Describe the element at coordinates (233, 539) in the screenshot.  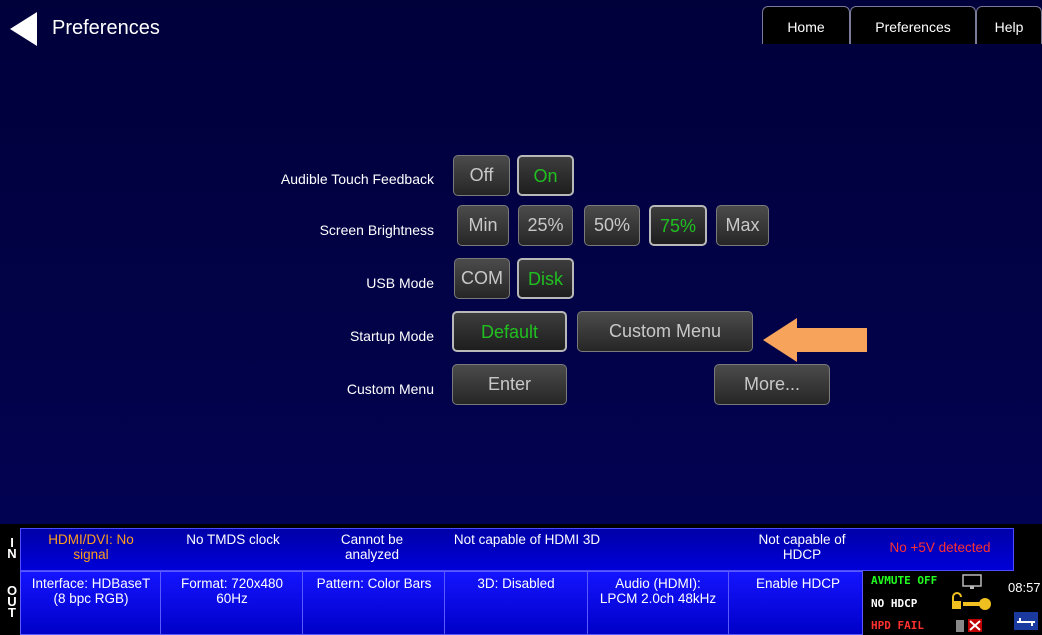
I see `input-tmds-status: No TMDS clock` at that location.